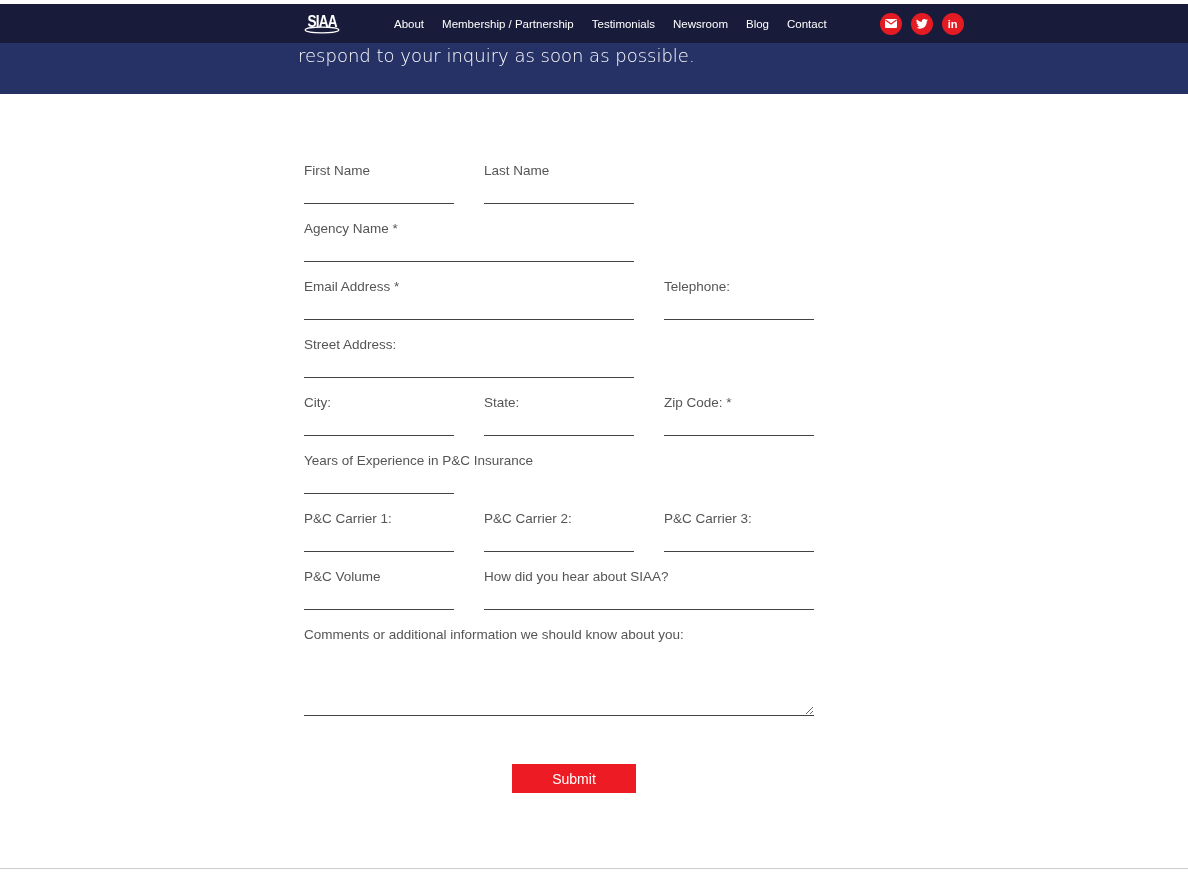 Image resolution: width=1188 pixels, height=876 pixels. I want to click on field-label: Email Address *, so click(352, 287).